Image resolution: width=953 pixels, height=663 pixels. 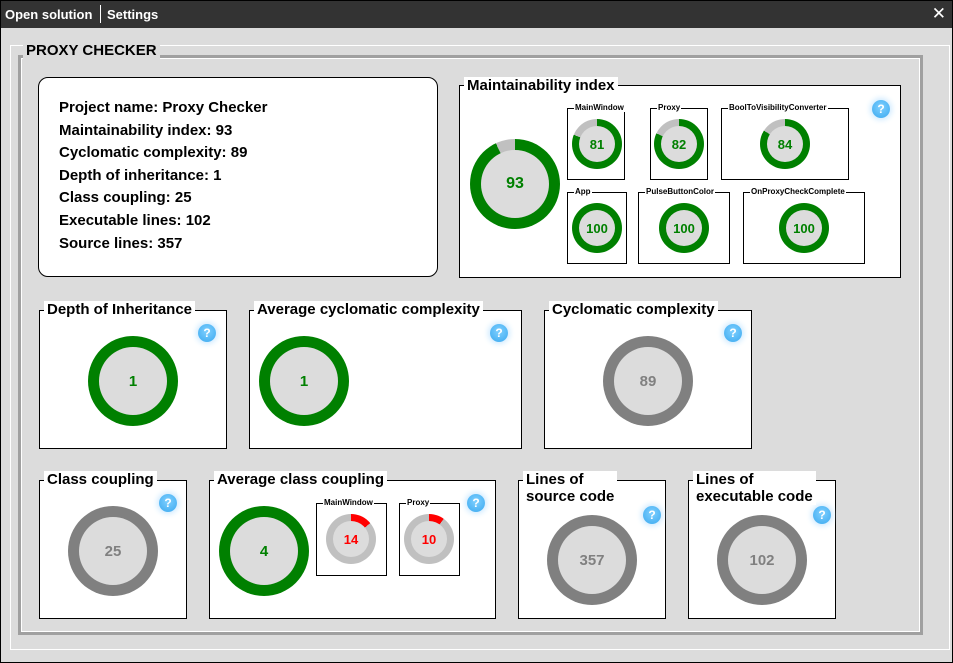 I want to click on avg-class-coupling-help-icon: ?, so click(x=476, y=503).